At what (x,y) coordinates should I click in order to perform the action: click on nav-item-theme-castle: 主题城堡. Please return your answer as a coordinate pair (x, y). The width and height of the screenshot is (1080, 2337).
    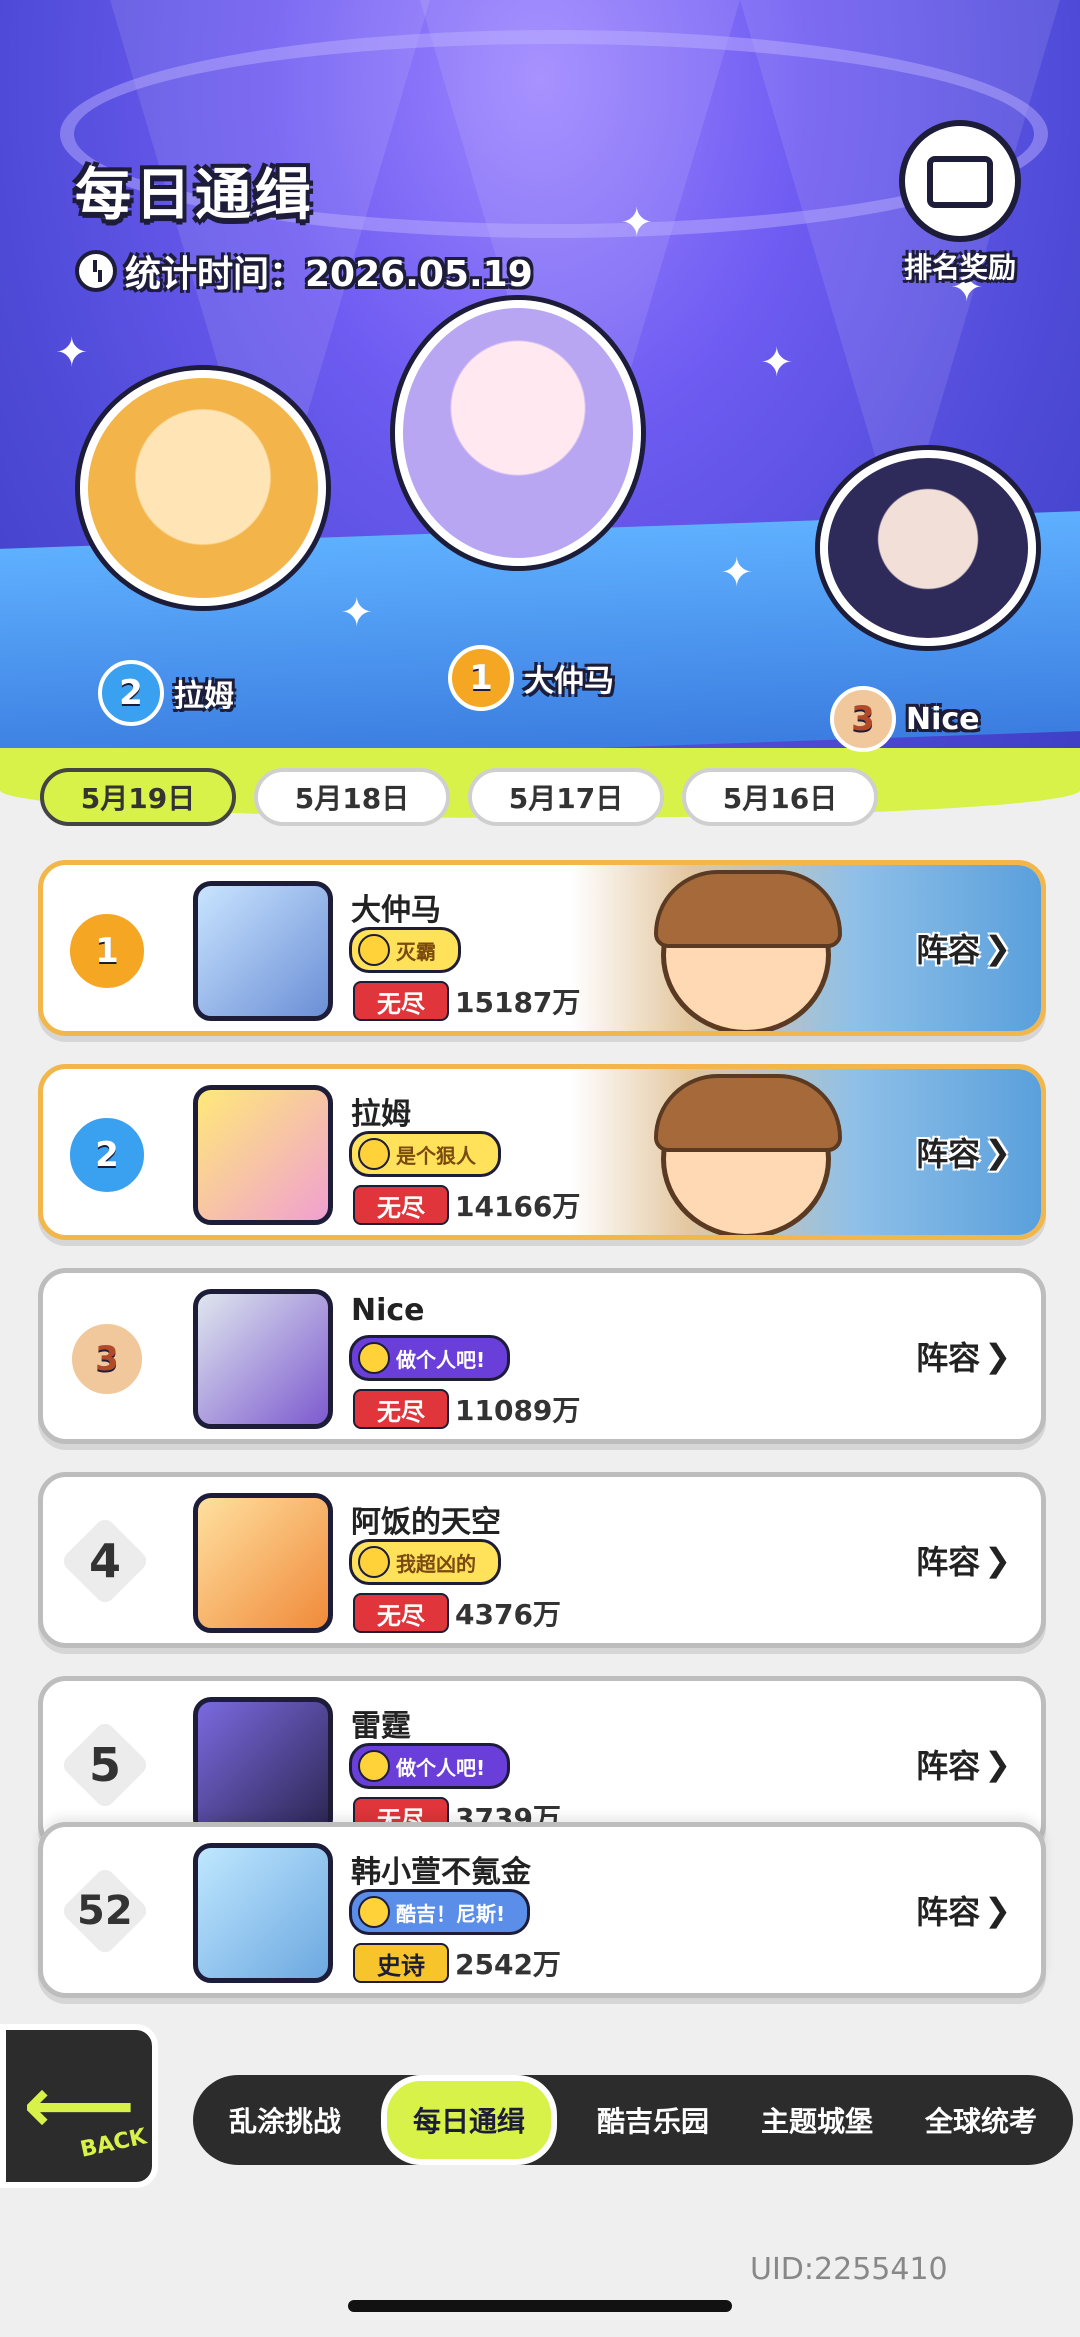
    Looking at the image, I should click on (817, 2120).